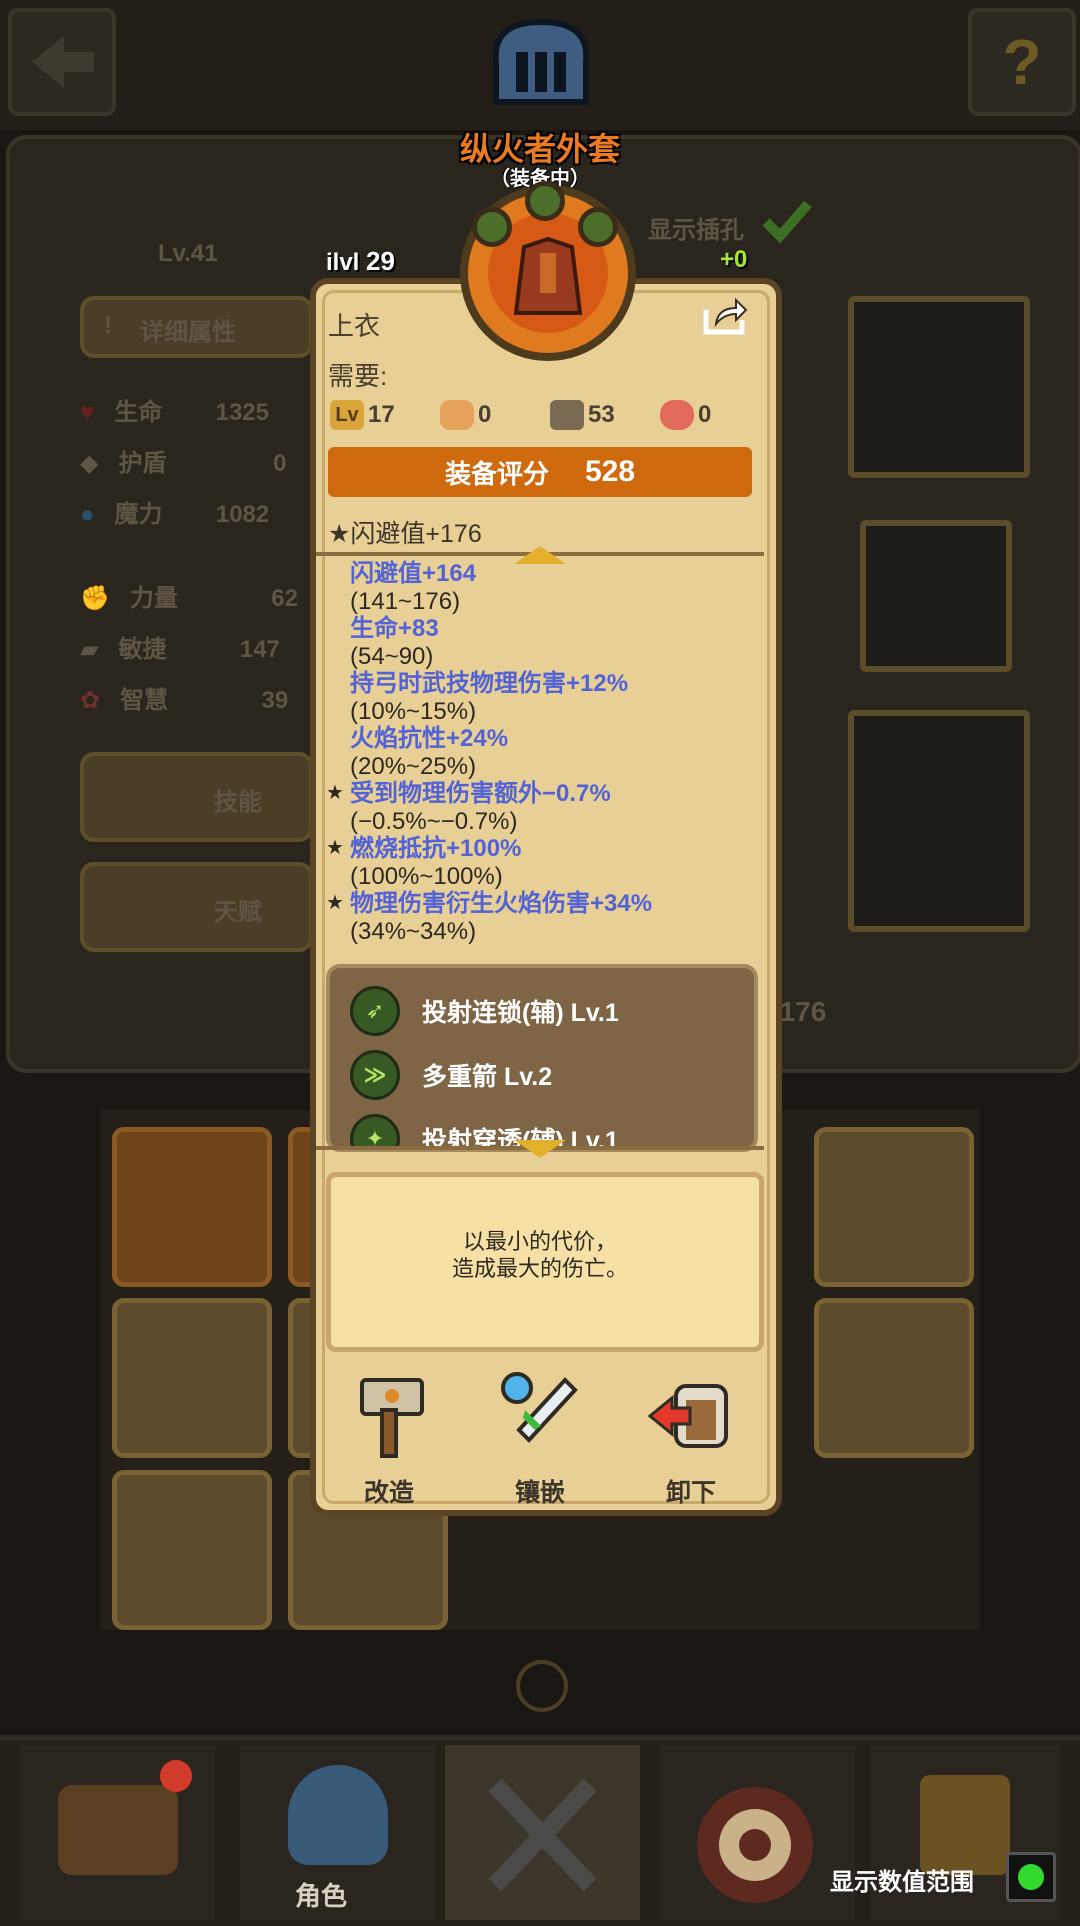 Image resolution: width=1080 pixels, height=1926 pixels. Describe the element at coordinates (176, 1776) in the screenshot. I see `notification-badge` at that location.